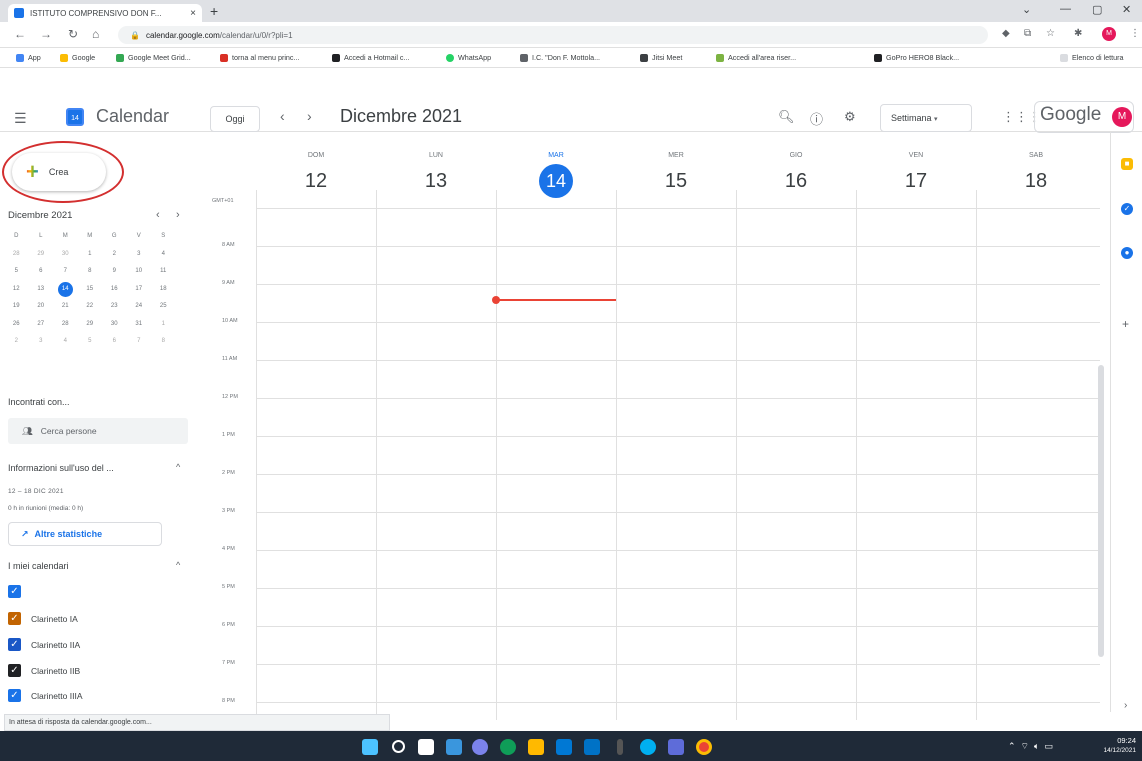  I want to click on next-week-button: ›, so click(309, 116).